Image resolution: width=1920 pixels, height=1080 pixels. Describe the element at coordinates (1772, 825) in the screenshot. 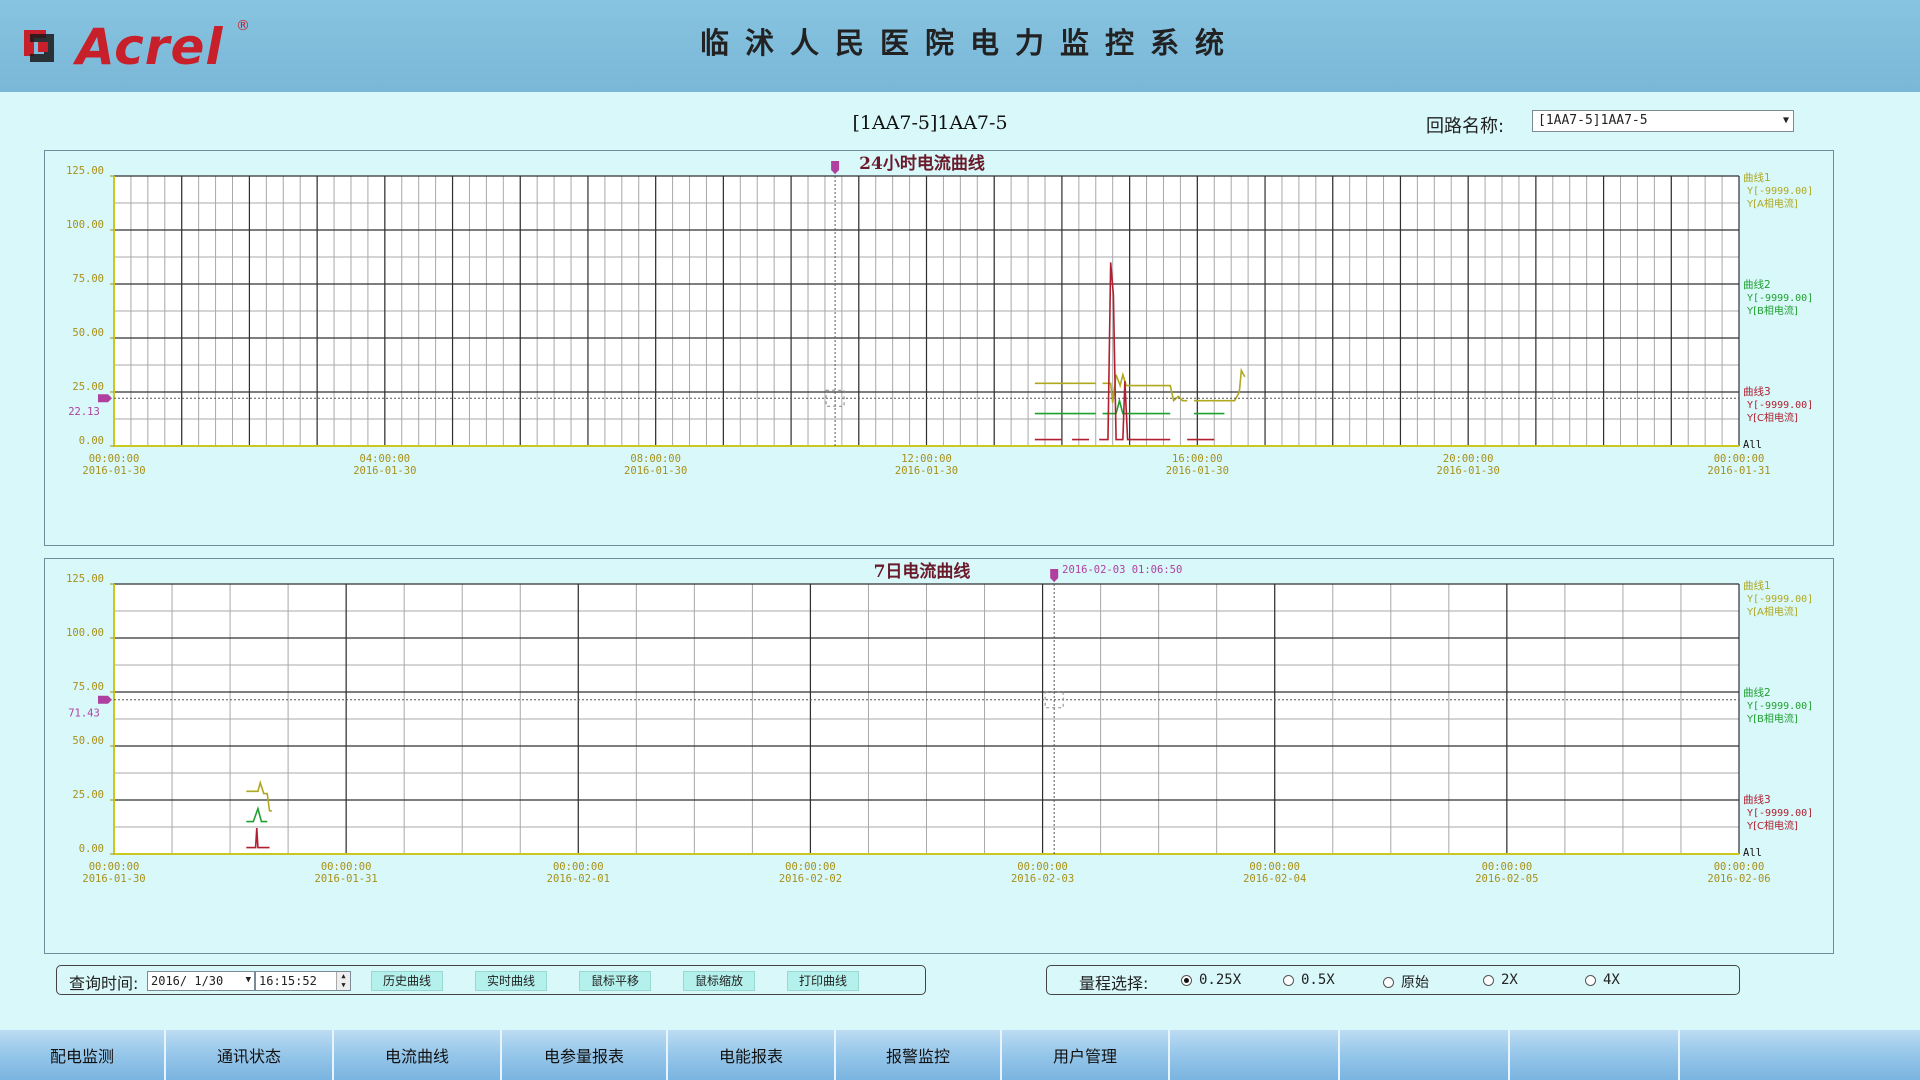

I see `legend-desc: Y[C相电流]` at that location.